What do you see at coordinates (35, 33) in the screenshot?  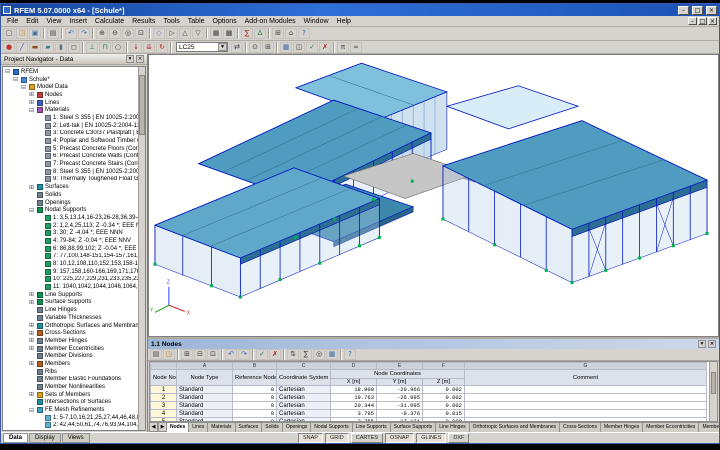 I see `save-icon: ▣` at bounding box center [35, 33].